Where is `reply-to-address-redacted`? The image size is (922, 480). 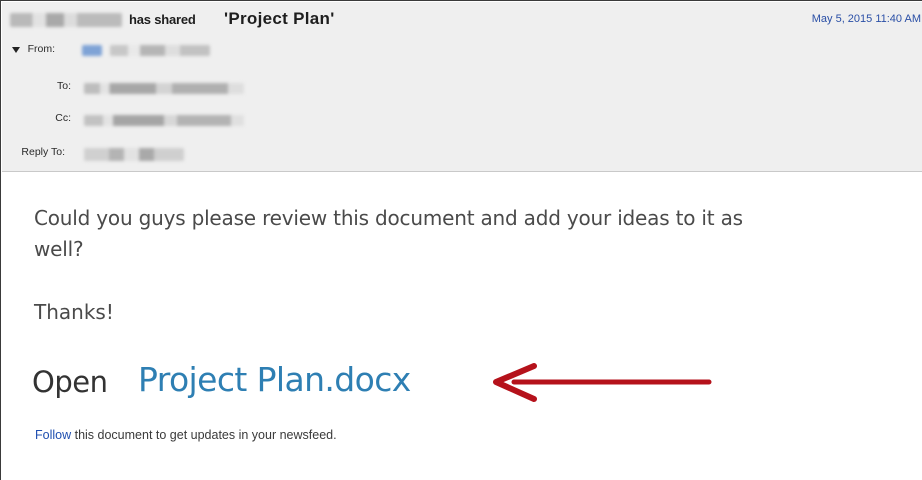
reply-to-address-redacted is located at coordinates (134, 154).